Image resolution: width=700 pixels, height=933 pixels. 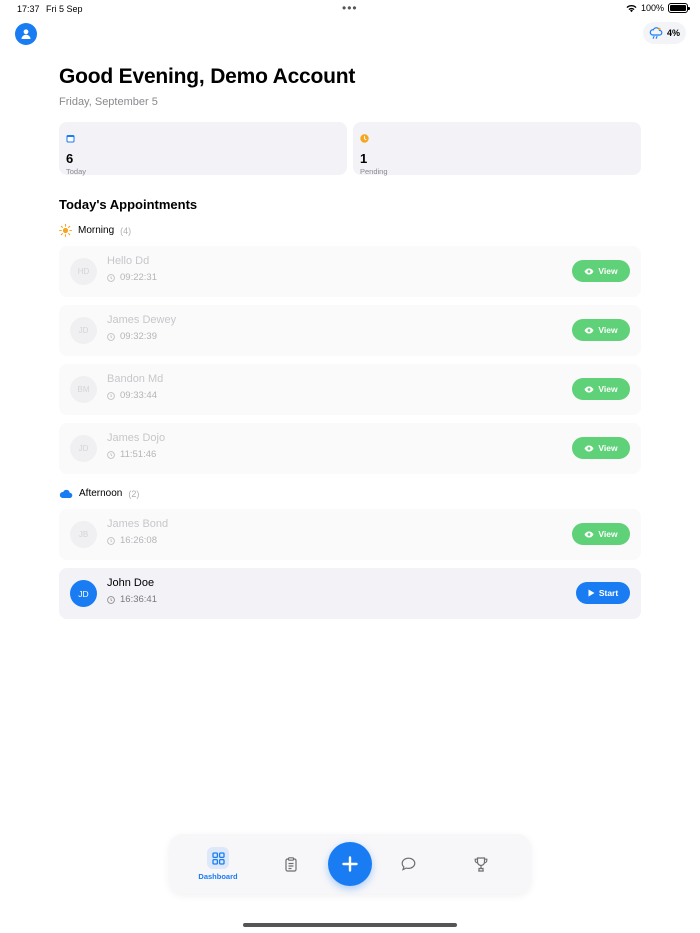 What do you see at coordinates (218, 876) in the screenshot?
I see `tab-dashboard-label: Dashboard` at bounding box center [218, 876].